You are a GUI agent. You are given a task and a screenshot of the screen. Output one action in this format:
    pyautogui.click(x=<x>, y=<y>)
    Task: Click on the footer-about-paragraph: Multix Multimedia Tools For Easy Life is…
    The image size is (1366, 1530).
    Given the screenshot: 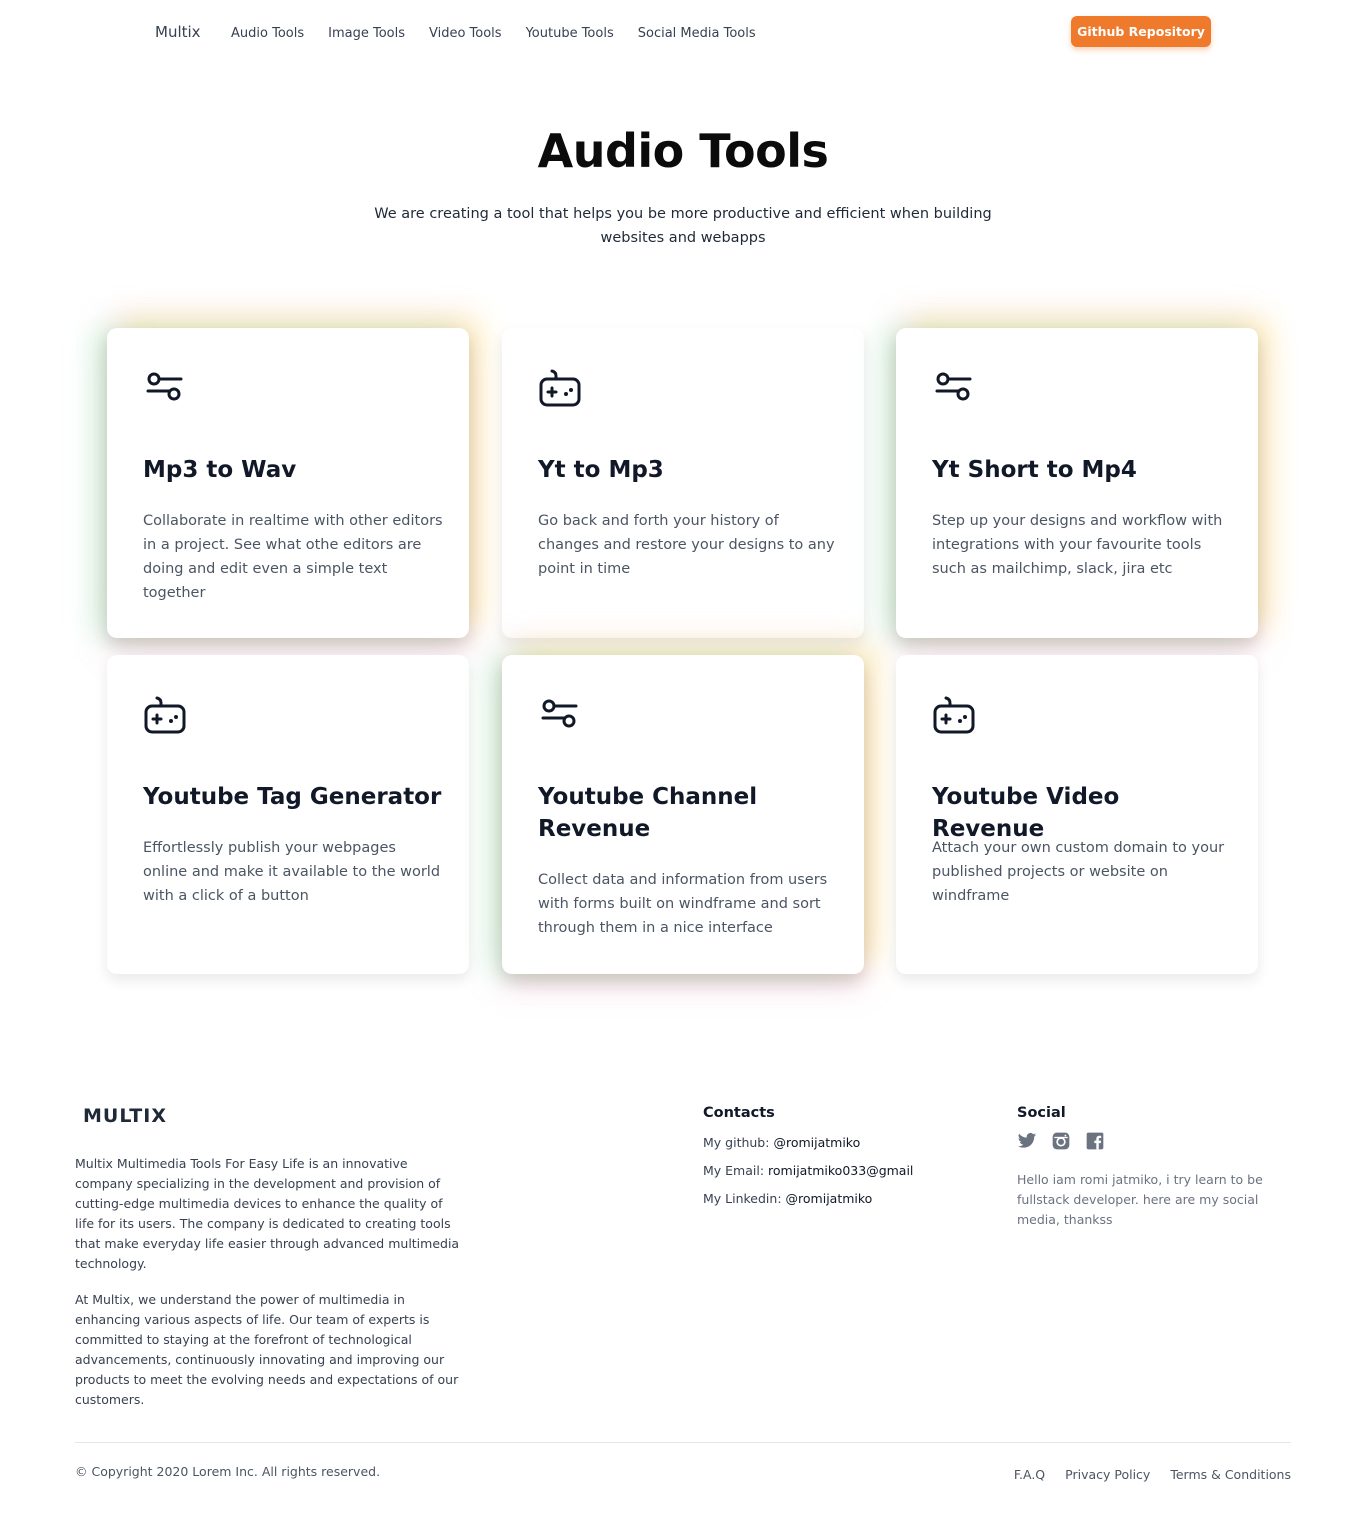 What is the action you would take?
    pyautogui.click(x=267, y=1213)
    